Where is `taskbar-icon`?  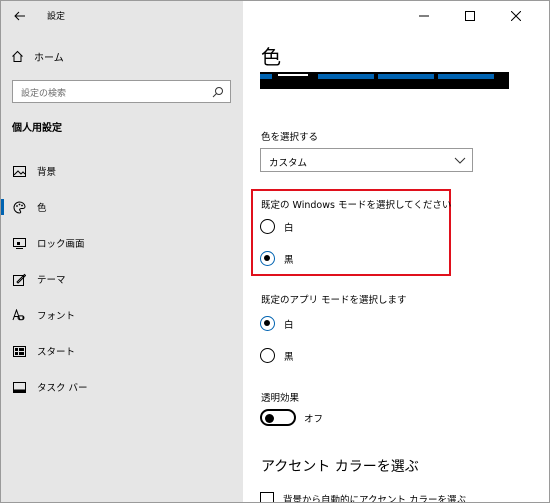 taskbar-icon is located at coordinates (19, 387).